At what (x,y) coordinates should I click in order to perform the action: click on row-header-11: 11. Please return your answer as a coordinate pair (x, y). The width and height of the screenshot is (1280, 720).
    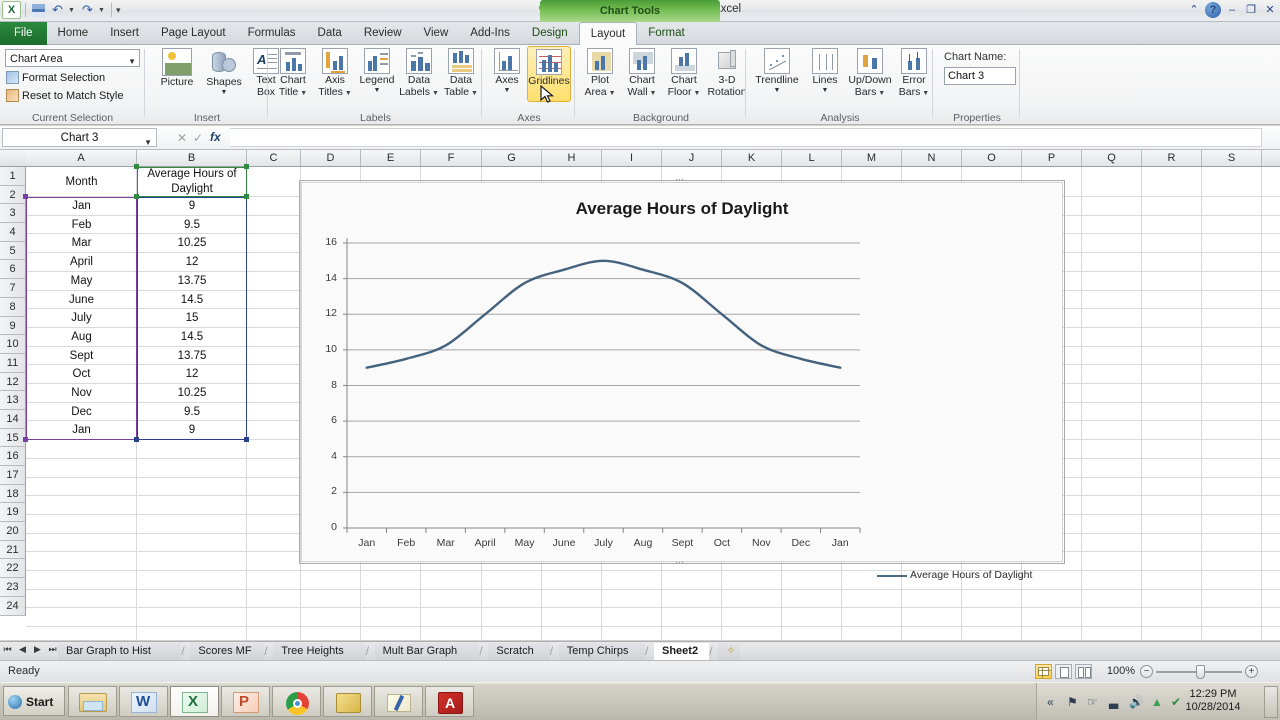
    Looking at the image, I should click on (13, 363).